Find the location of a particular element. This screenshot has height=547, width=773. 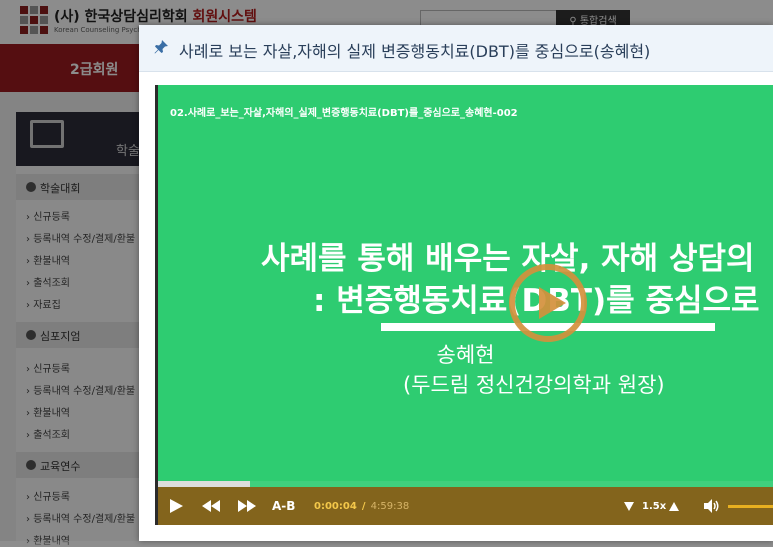

speed-up-icon is located at coordinates (674, 506).